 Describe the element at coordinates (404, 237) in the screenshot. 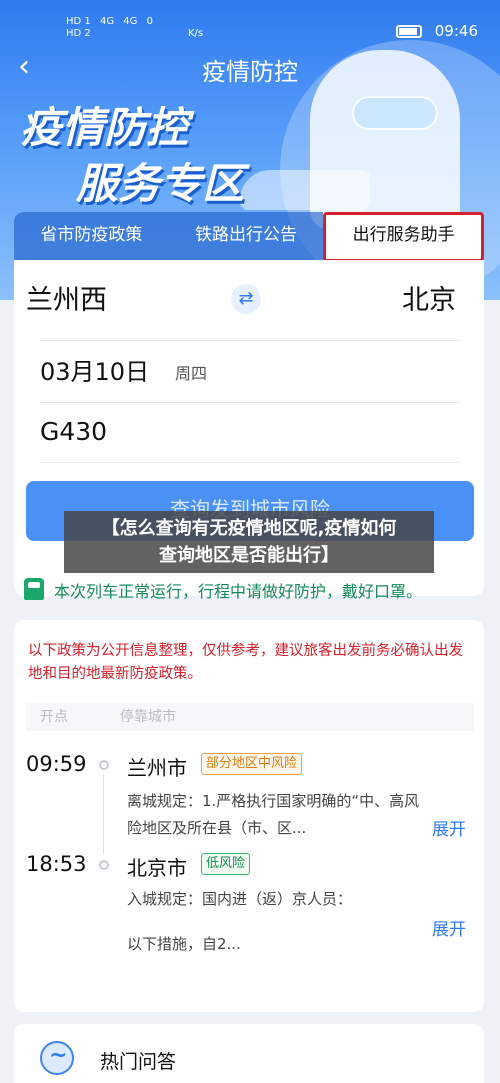

I see `tab-travel-assistant: 出行服务助手` at that location.